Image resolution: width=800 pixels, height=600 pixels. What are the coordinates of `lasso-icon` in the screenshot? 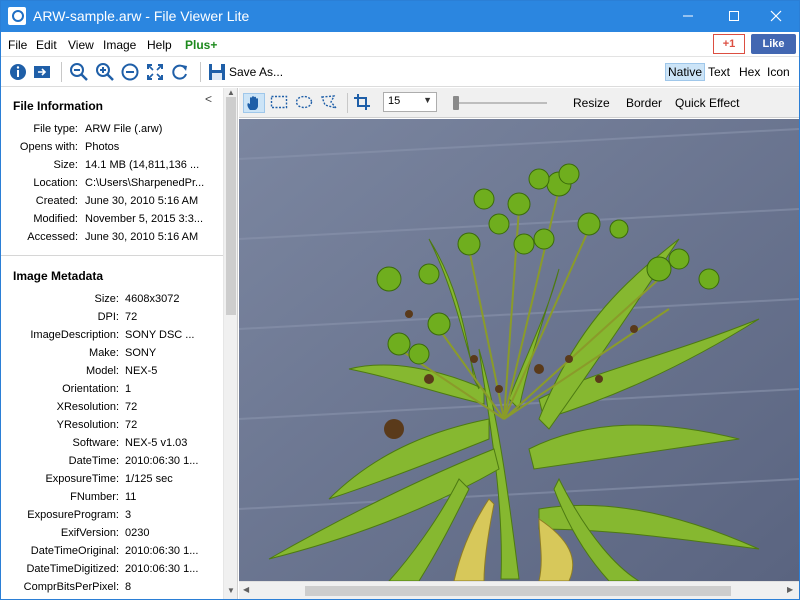 It's located at (329, 102).